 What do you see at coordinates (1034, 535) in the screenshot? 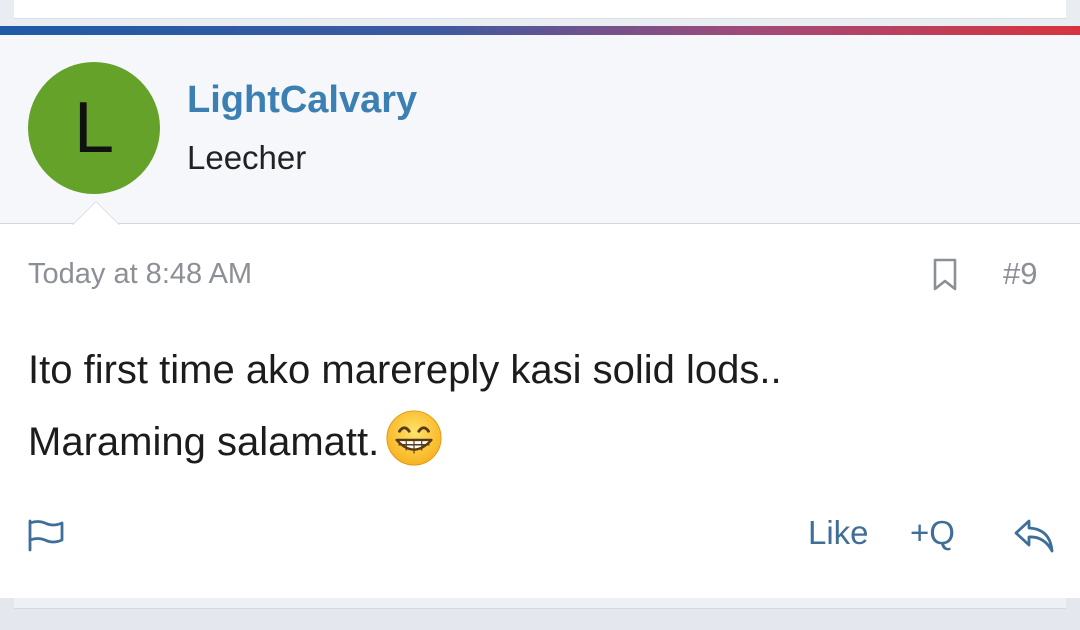
I see `reply-arrow-icon` at bounding box center [1034, 535].